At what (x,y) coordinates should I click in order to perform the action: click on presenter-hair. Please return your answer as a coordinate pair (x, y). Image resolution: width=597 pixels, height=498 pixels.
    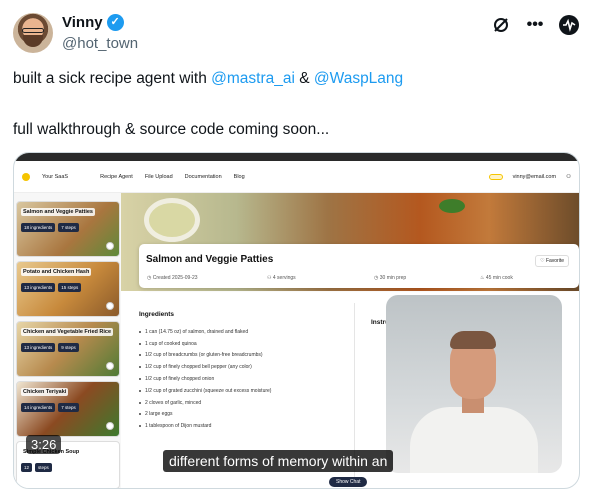
    Looking at the image, I should click on (473, 340).